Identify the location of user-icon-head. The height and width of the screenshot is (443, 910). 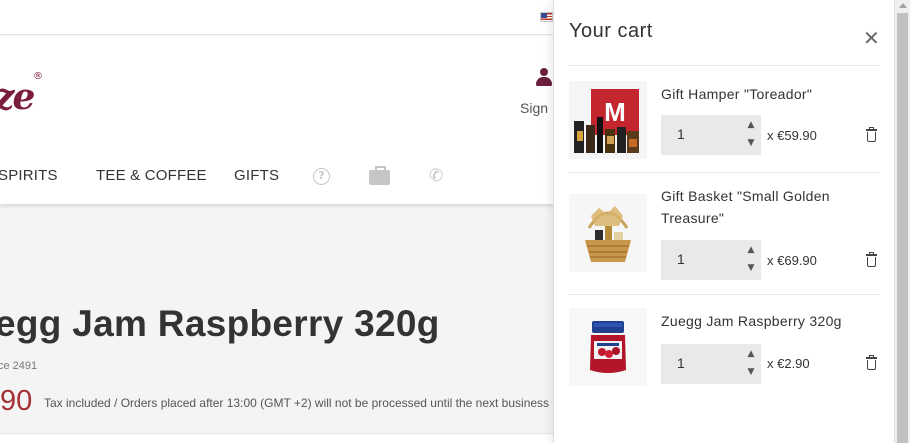
(544, 72).